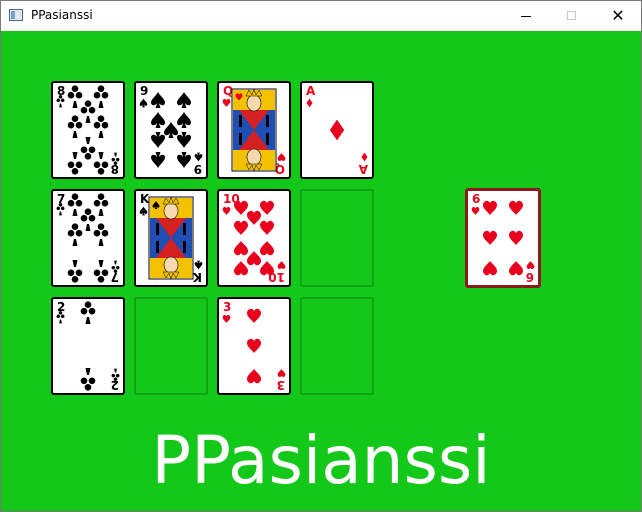 This screenshot has width=642, height=512. I want to click on title-bar: PPasianssi ✕, so click(321, 16).